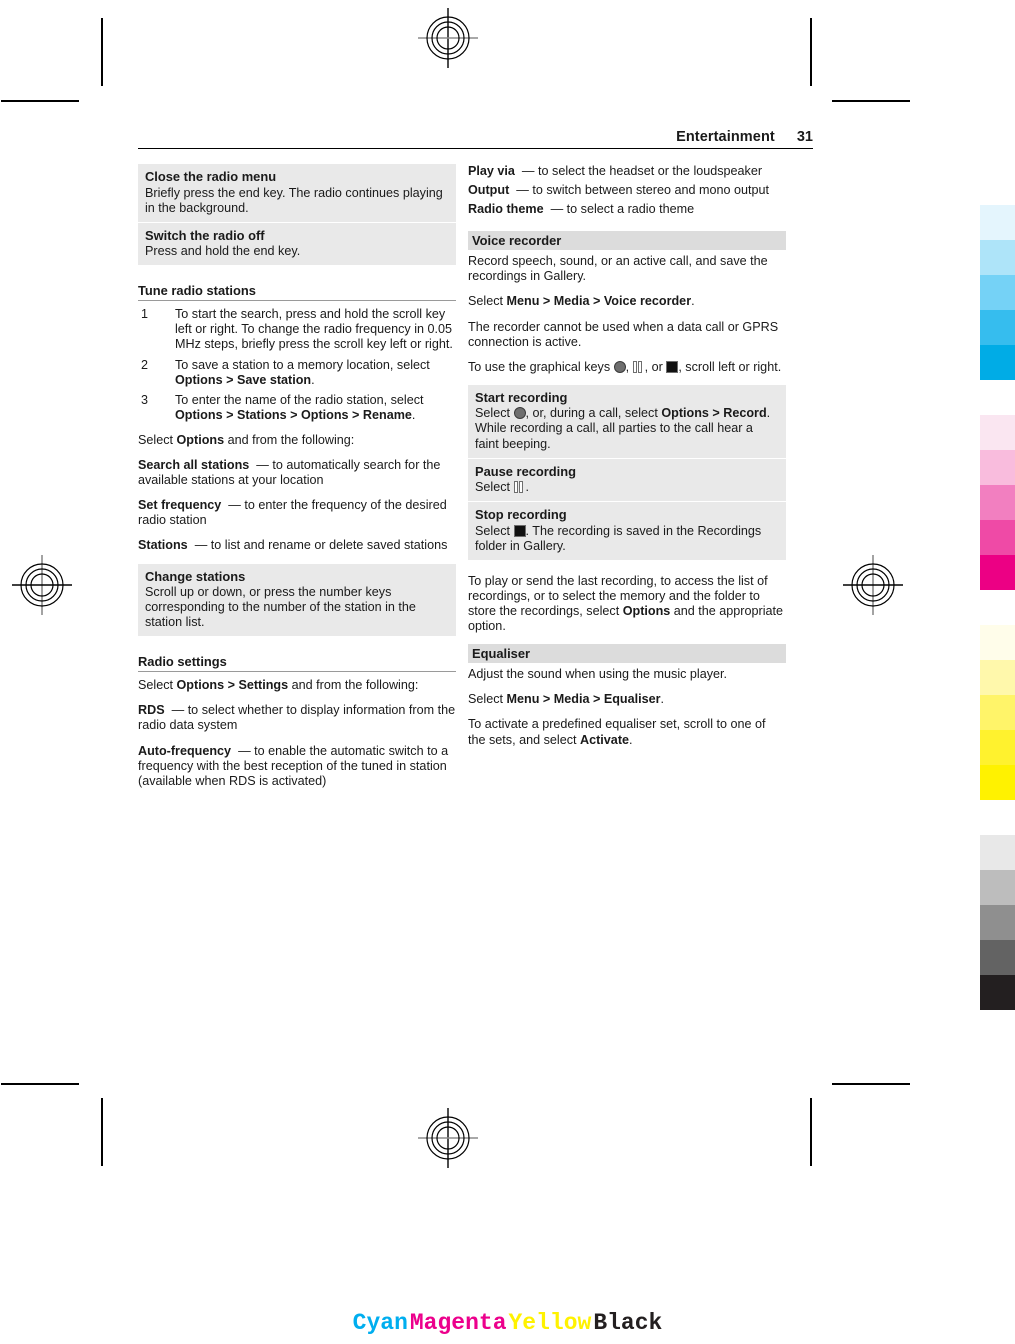 The image size is (1015, 1344). Describe the element at coordinates (263, 685) in the screenshot. I see `ui-path-settings: Settings` at that location.